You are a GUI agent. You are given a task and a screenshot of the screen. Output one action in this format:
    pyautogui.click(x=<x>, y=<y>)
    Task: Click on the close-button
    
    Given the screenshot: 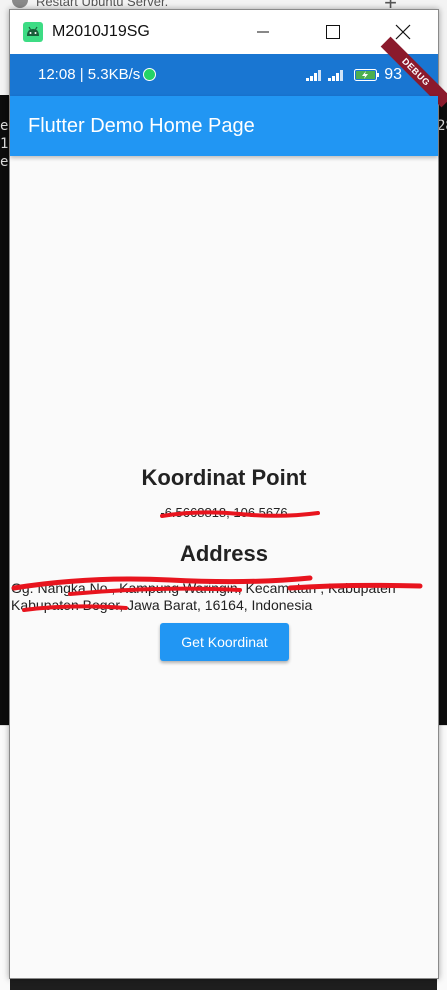 What is the action you would take?
    pyautogui.click(x=403, y=32)
    